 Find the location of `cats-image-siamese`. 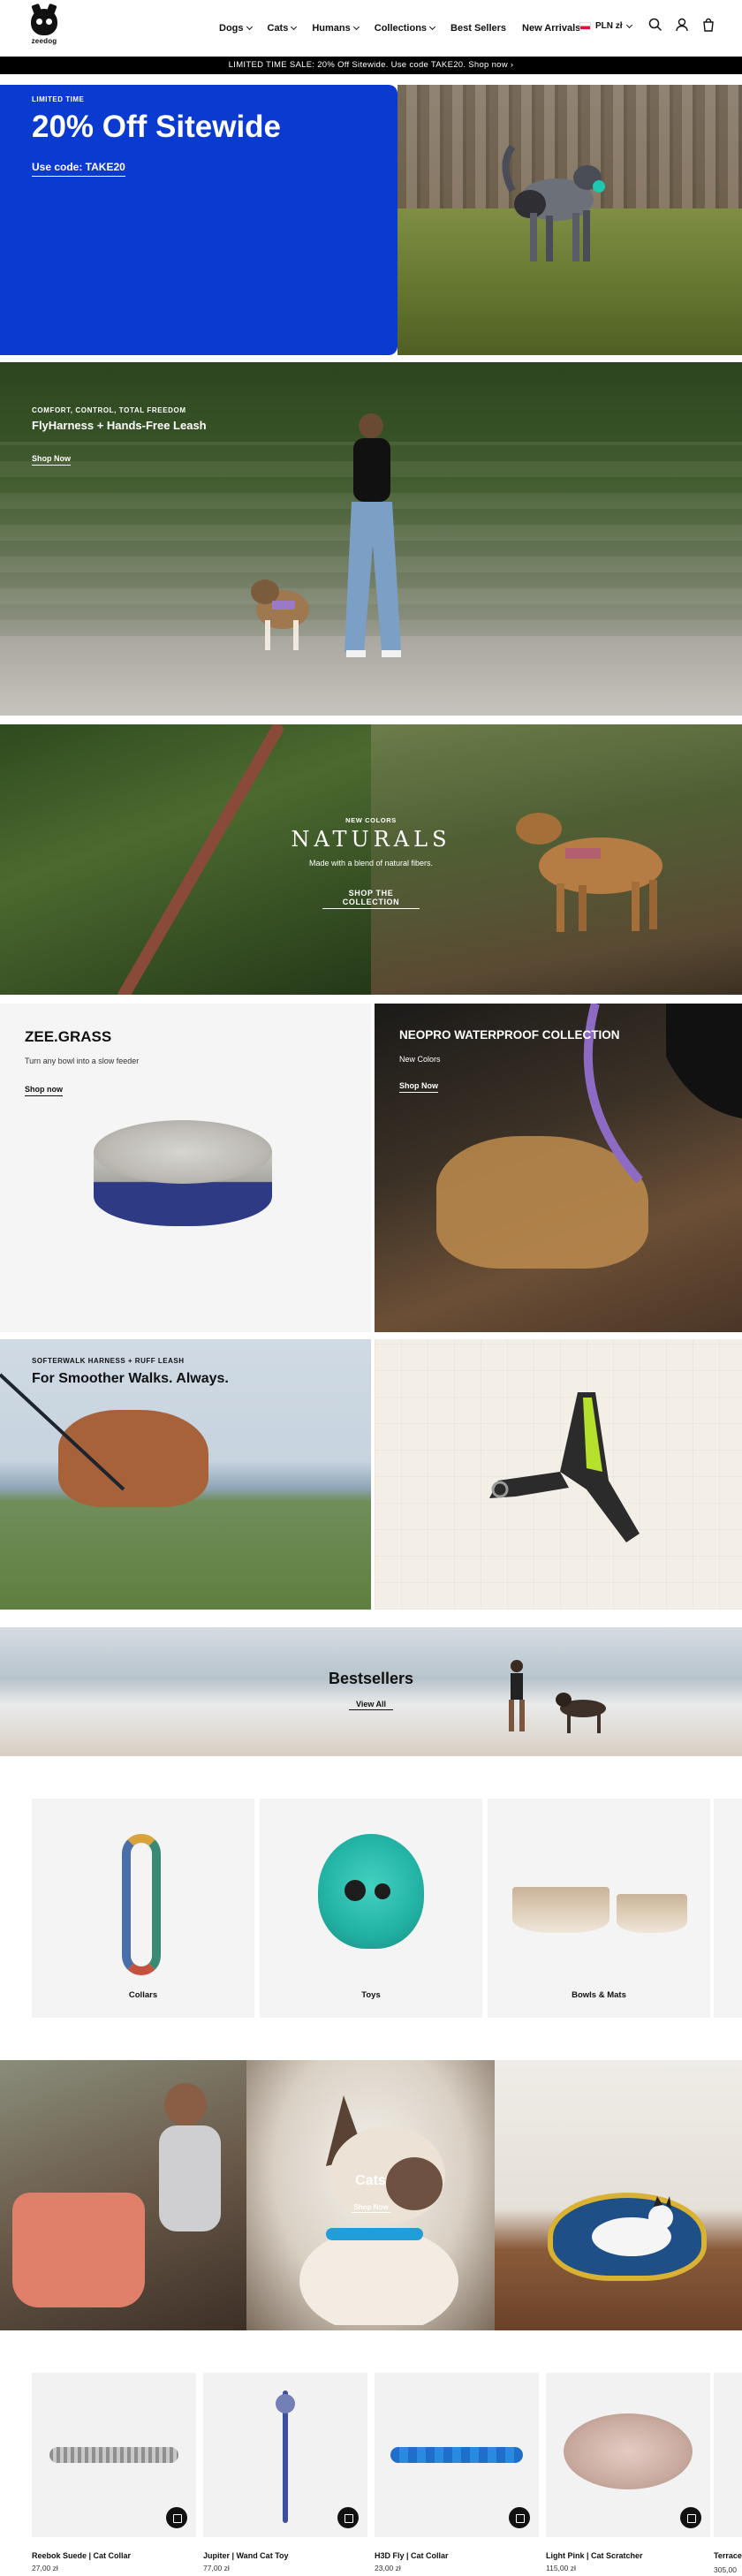

cats-image-siamese is located at coordinates (370, 2195).